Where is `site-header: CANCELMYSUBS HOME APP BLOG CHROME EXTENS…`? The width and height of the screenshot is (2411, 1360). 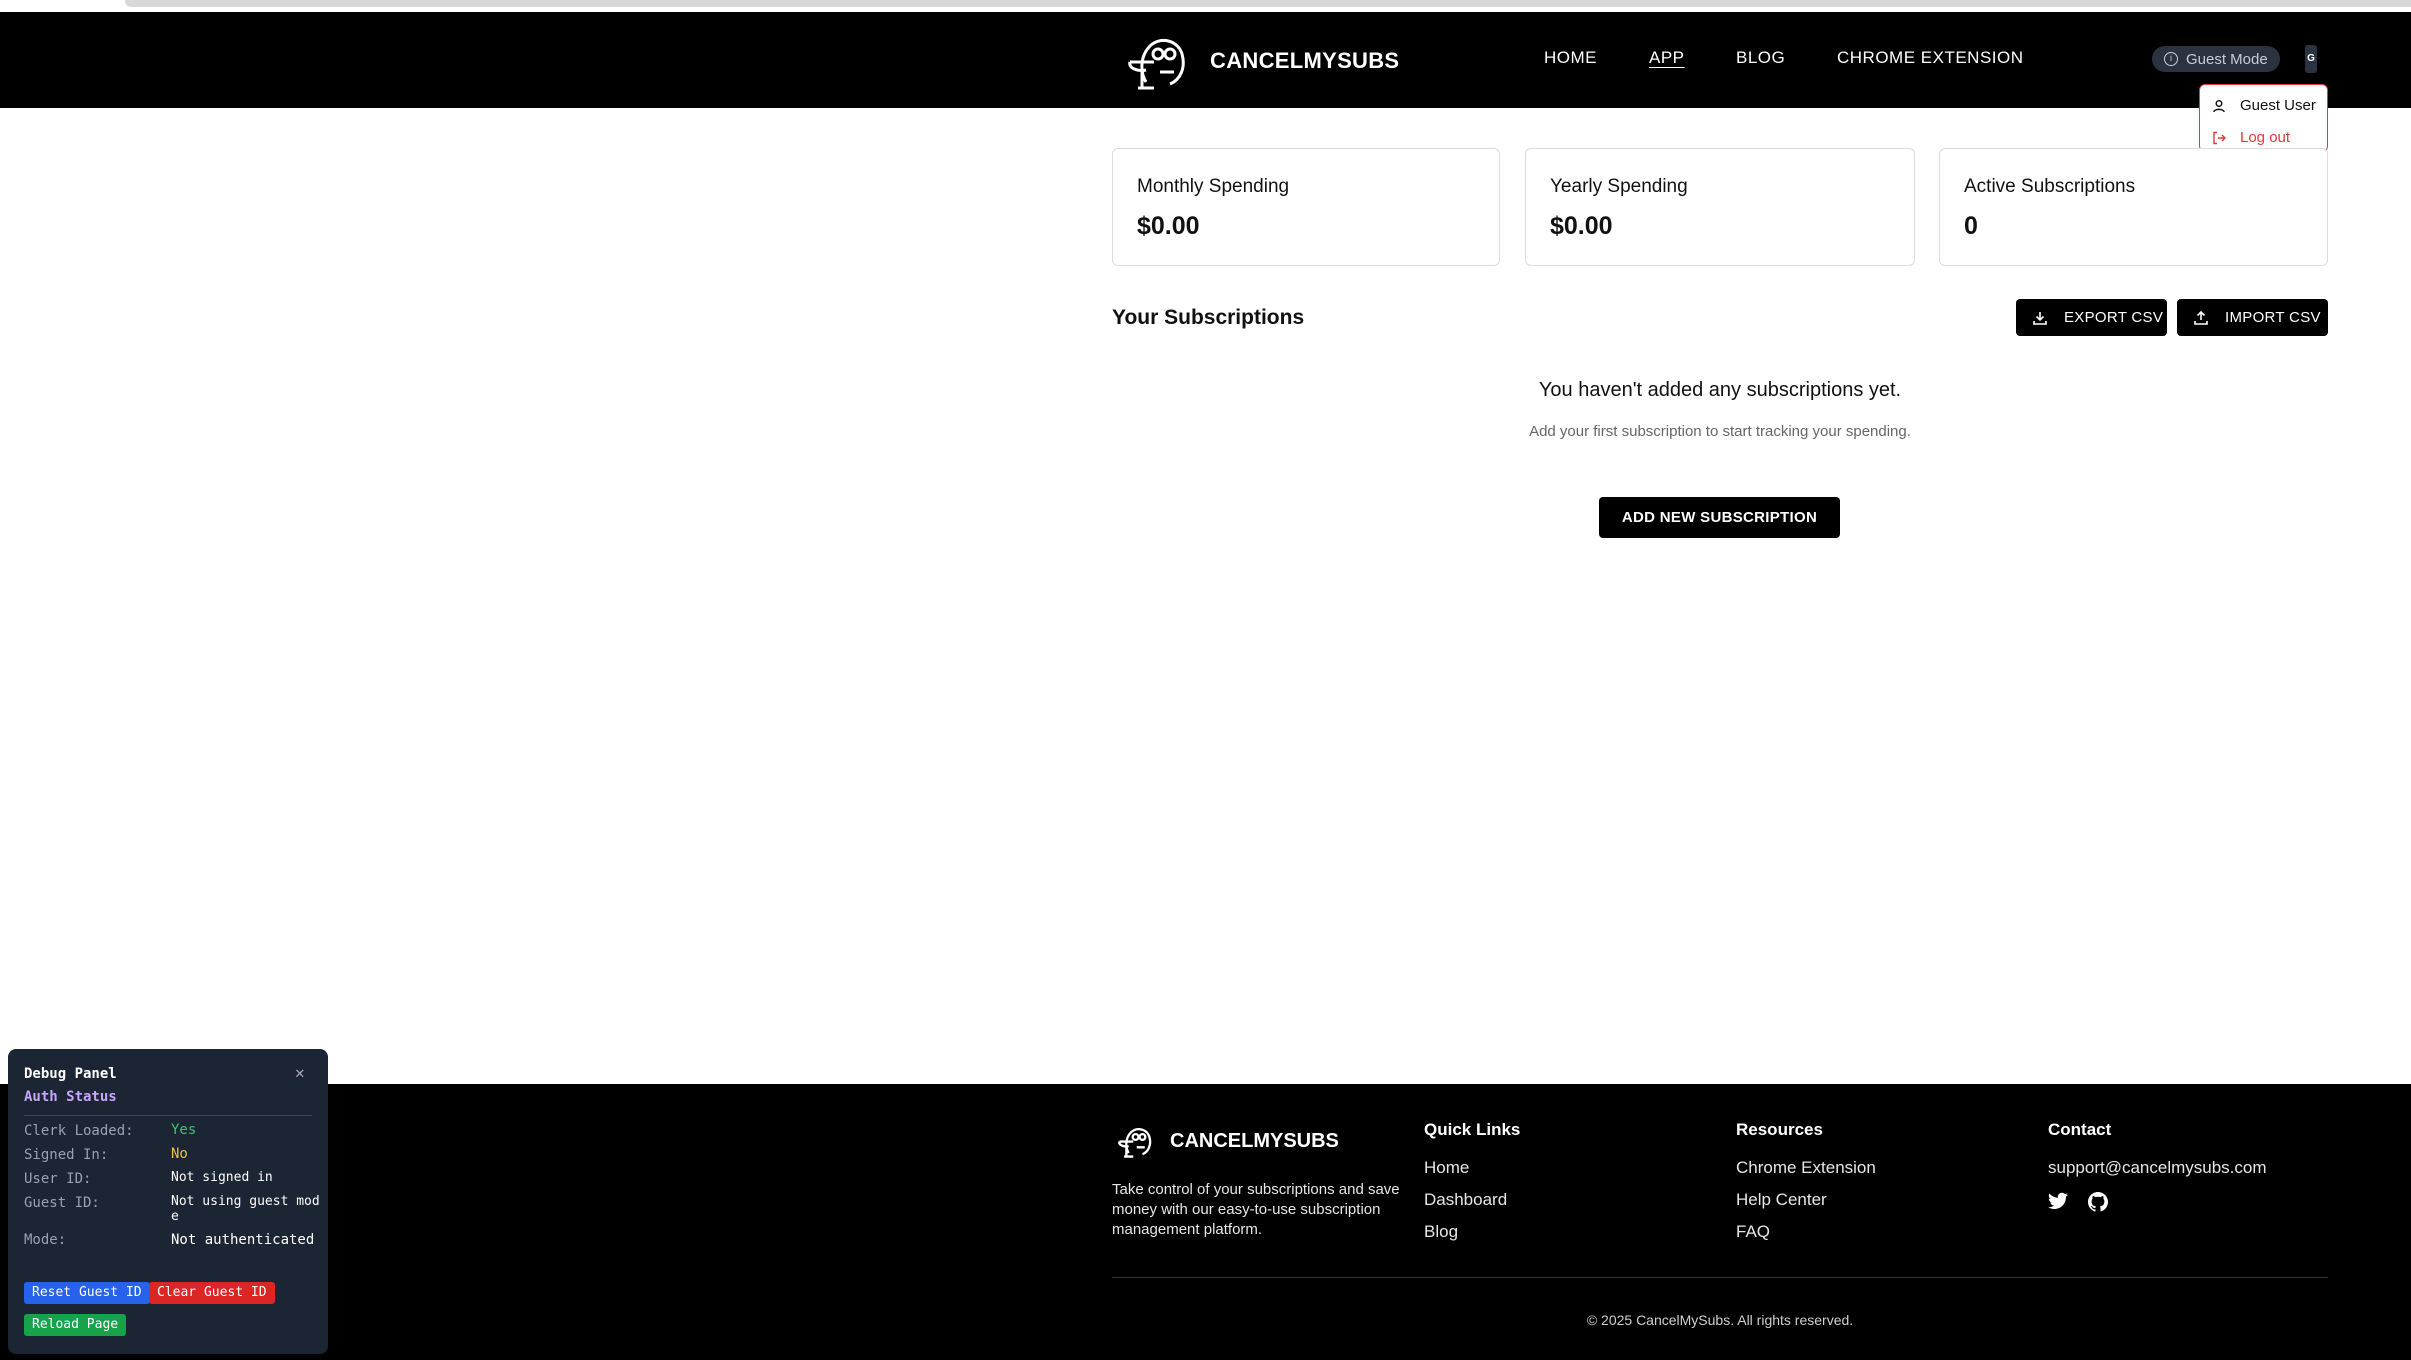
site-header: CANCELMYSUBS HOME APP BLOG CHROME EXTENS… is located at coordinates (1205, 60).